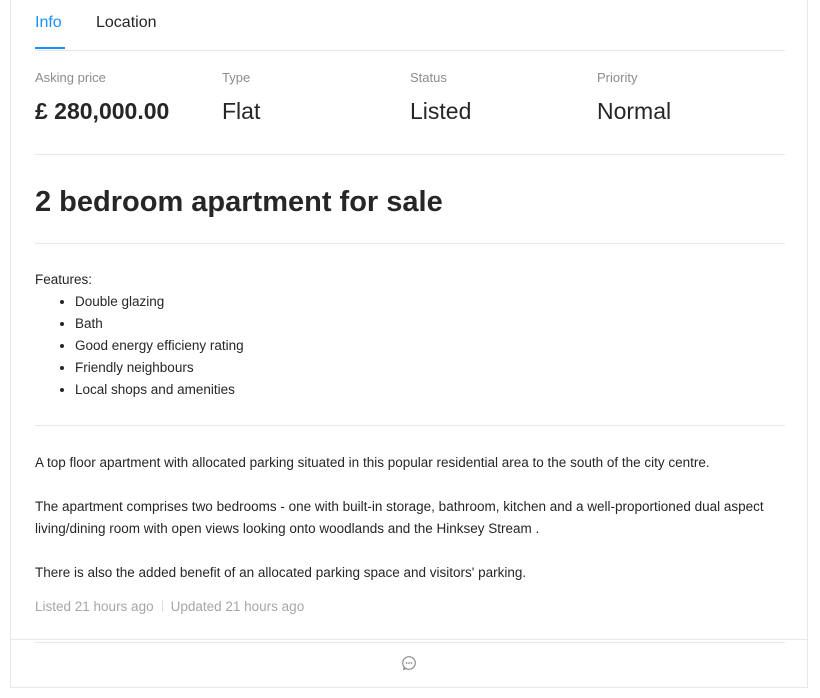 The image size is (820, 698). I want to click on meta-divider, so click(162, 606).